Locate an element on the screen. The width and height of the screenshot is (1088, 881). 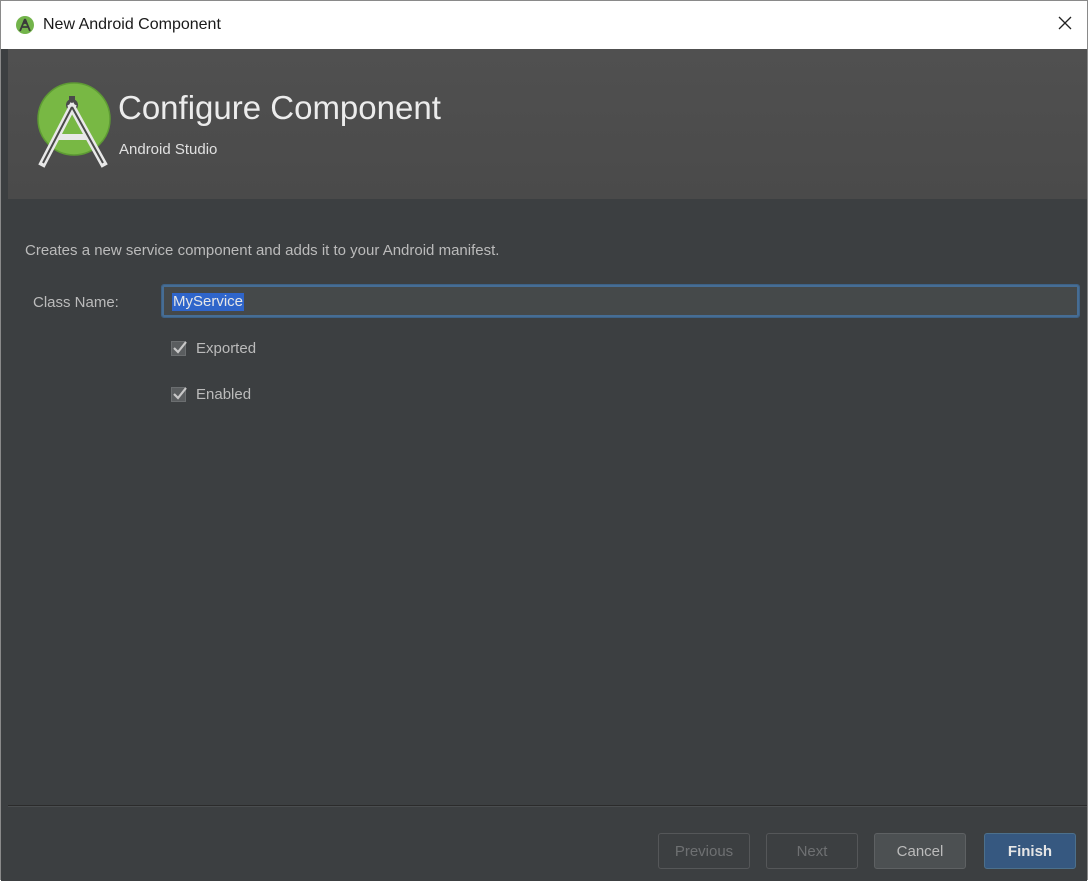
page-title: Configure Component is located at coordinates (279, 107).